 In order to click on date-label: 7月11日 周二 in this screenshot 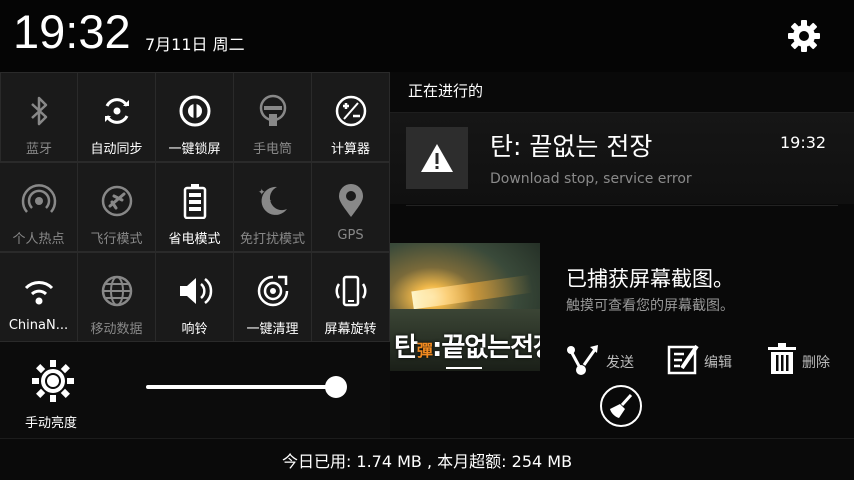, I will do `click(195, 44)`.